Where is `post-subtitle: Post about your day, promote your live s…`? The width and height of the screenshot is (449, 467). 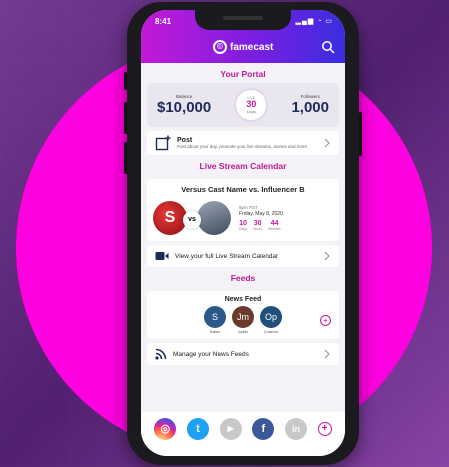 post-subtitle: Post about your day, promote your live s… is located at coordinates (242, 146).